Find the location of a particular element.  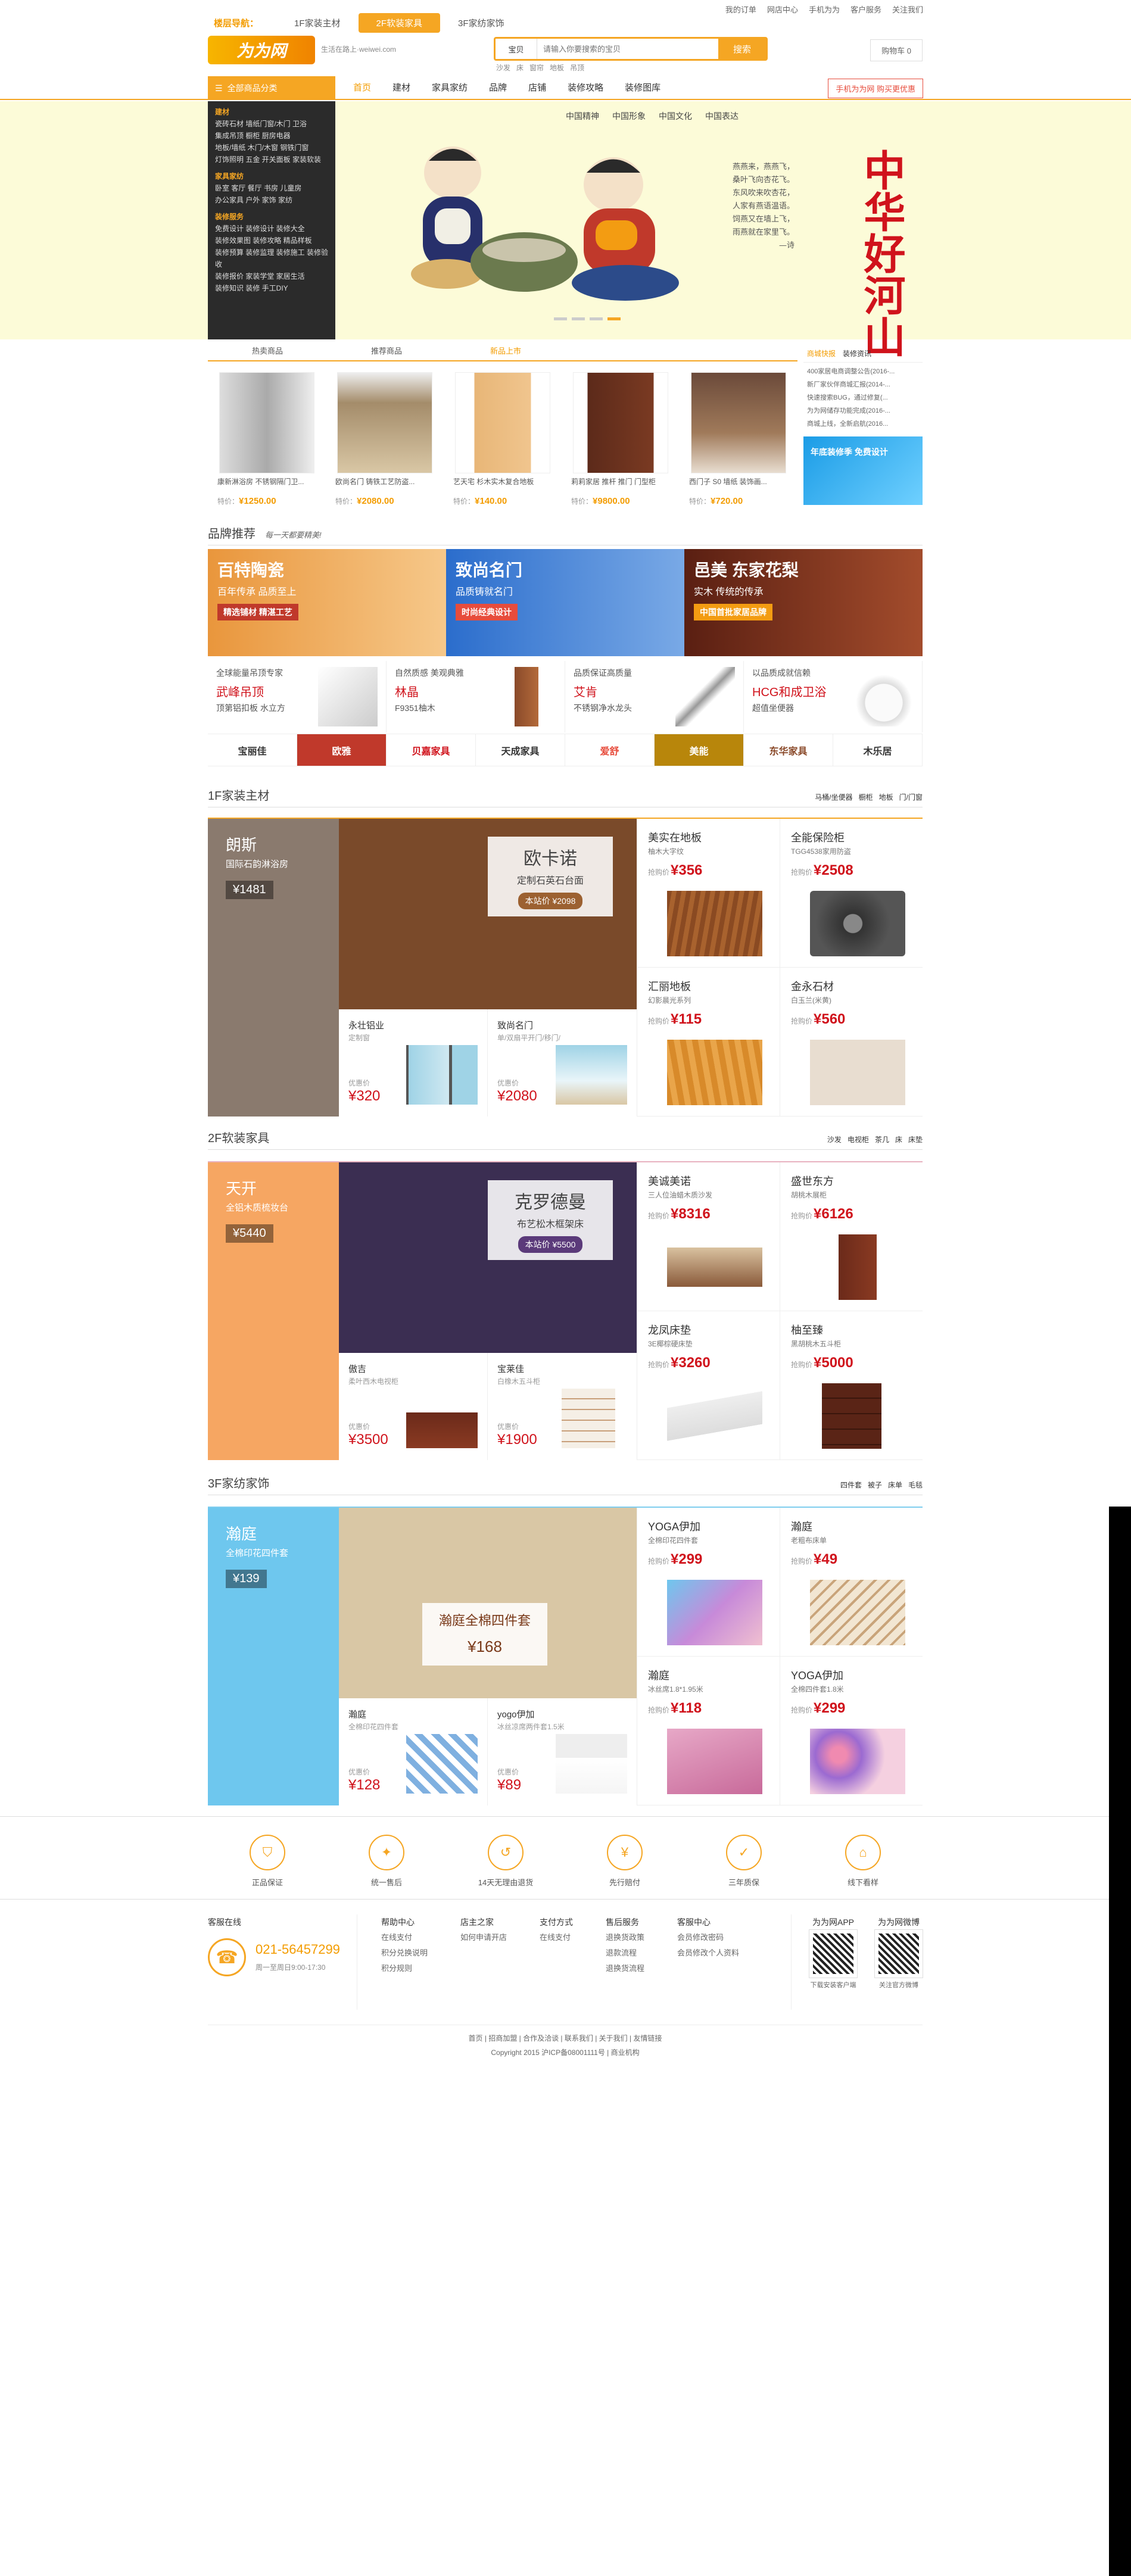

floor-promo: yogo伊加 冰丝凉席两件套1.5米 优惠价 ¥89 is located at coordinates (562, 1752).